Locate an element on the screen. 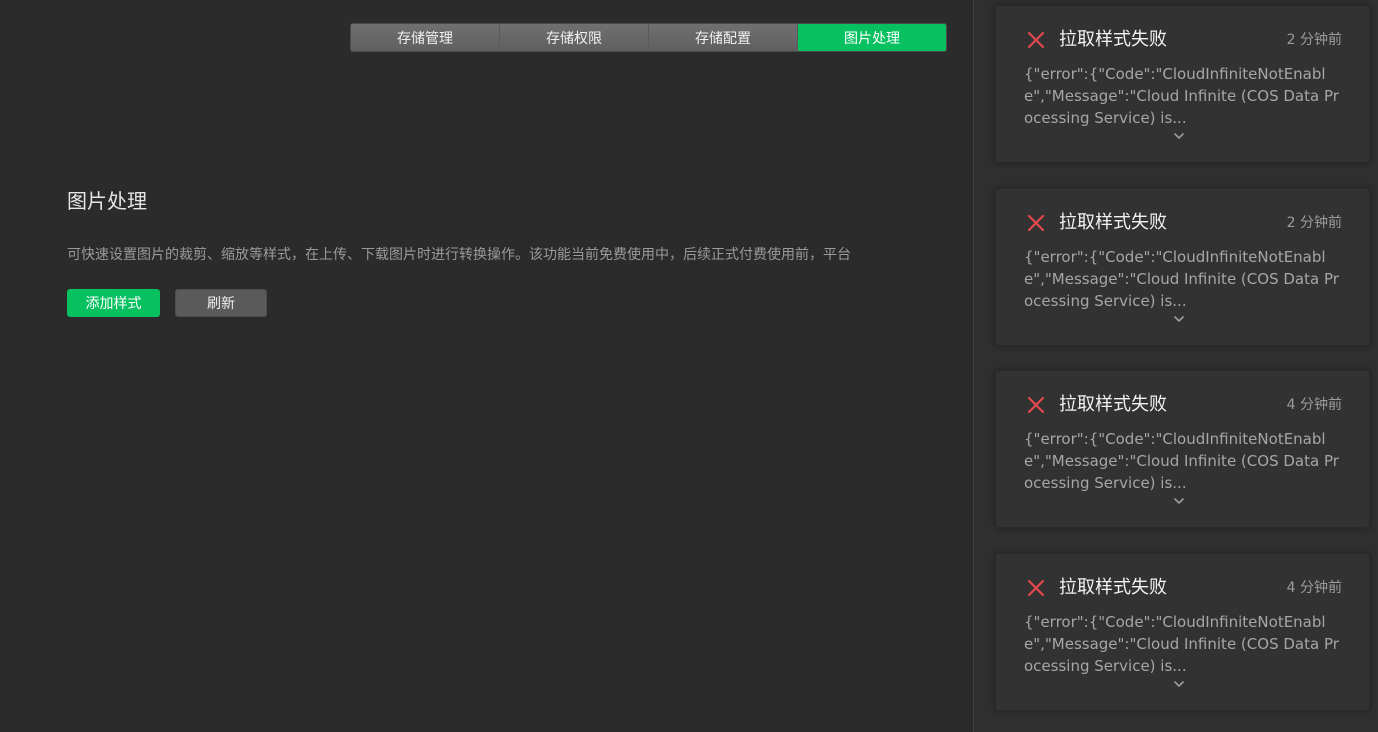 The width and height of the screenshot is (1378, 732). page-title: 图片处理 is located at coordinates (107, 201).